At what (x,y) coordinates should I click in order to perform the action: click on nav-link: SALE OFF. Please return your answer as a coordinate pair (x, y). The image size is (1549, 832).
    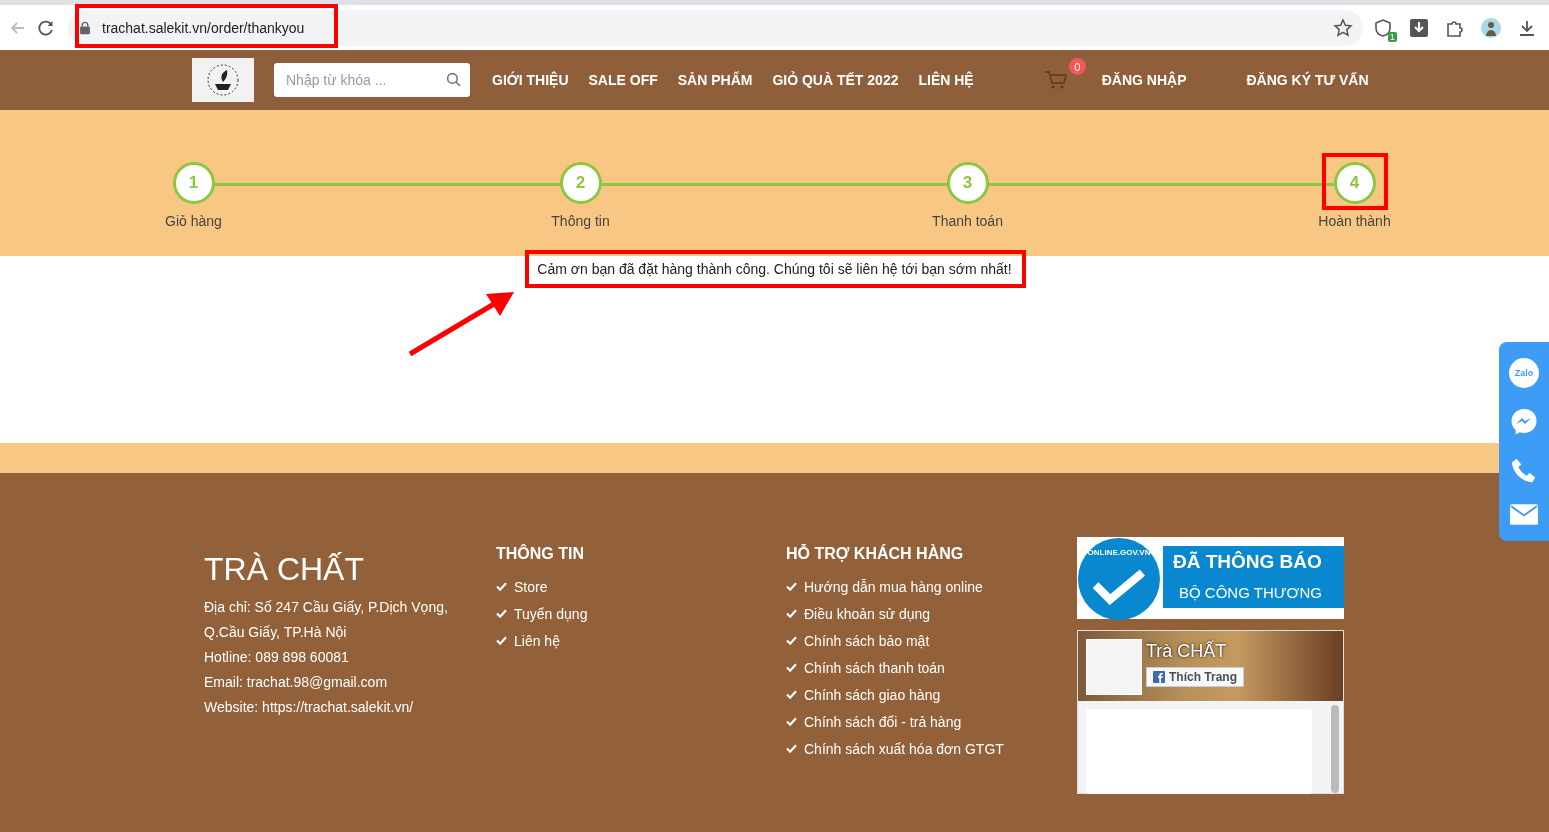
    Looking at the image, I should click on (623, 80).